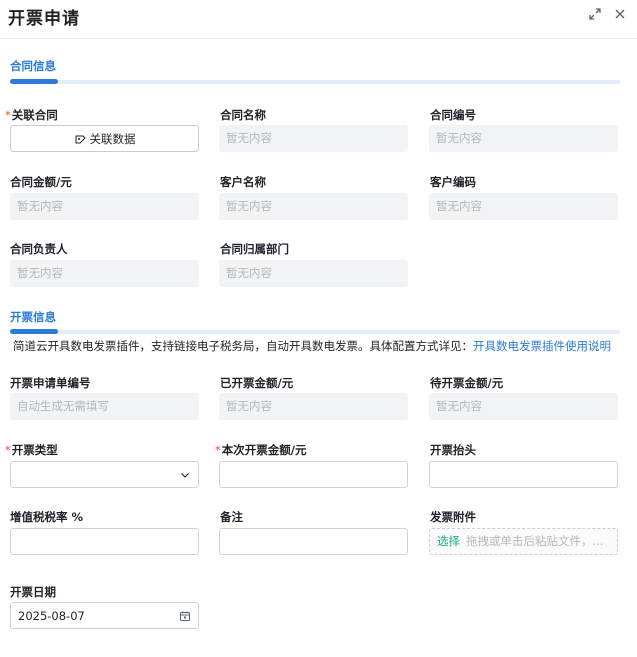  I want to click on section-divider-invoice, so click(315, 331).